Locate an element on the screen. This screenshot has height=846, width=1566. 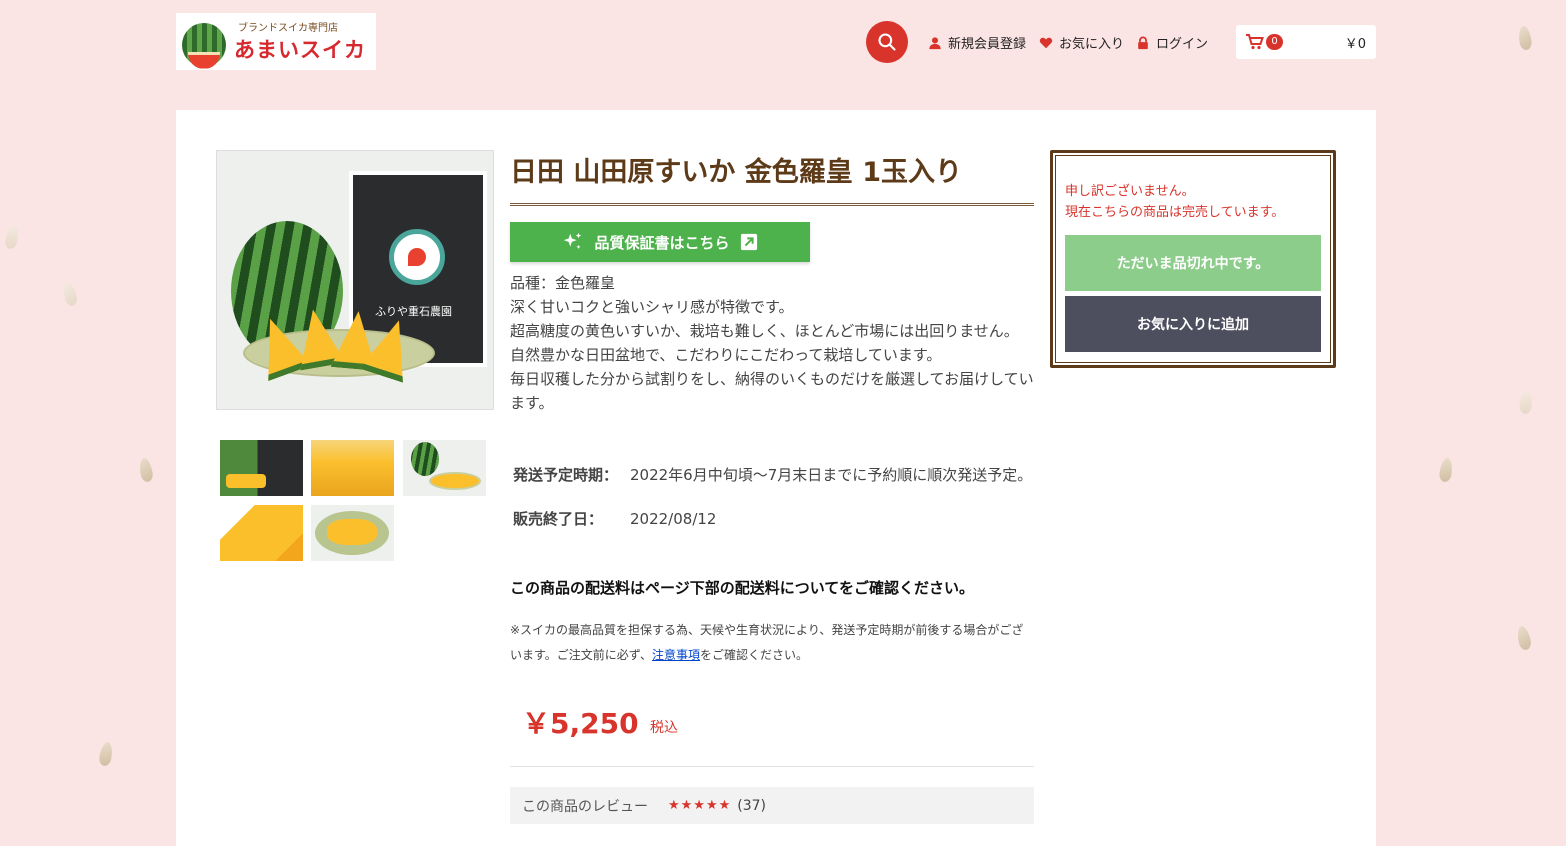
user-icon is located at coordinates (935, 42).